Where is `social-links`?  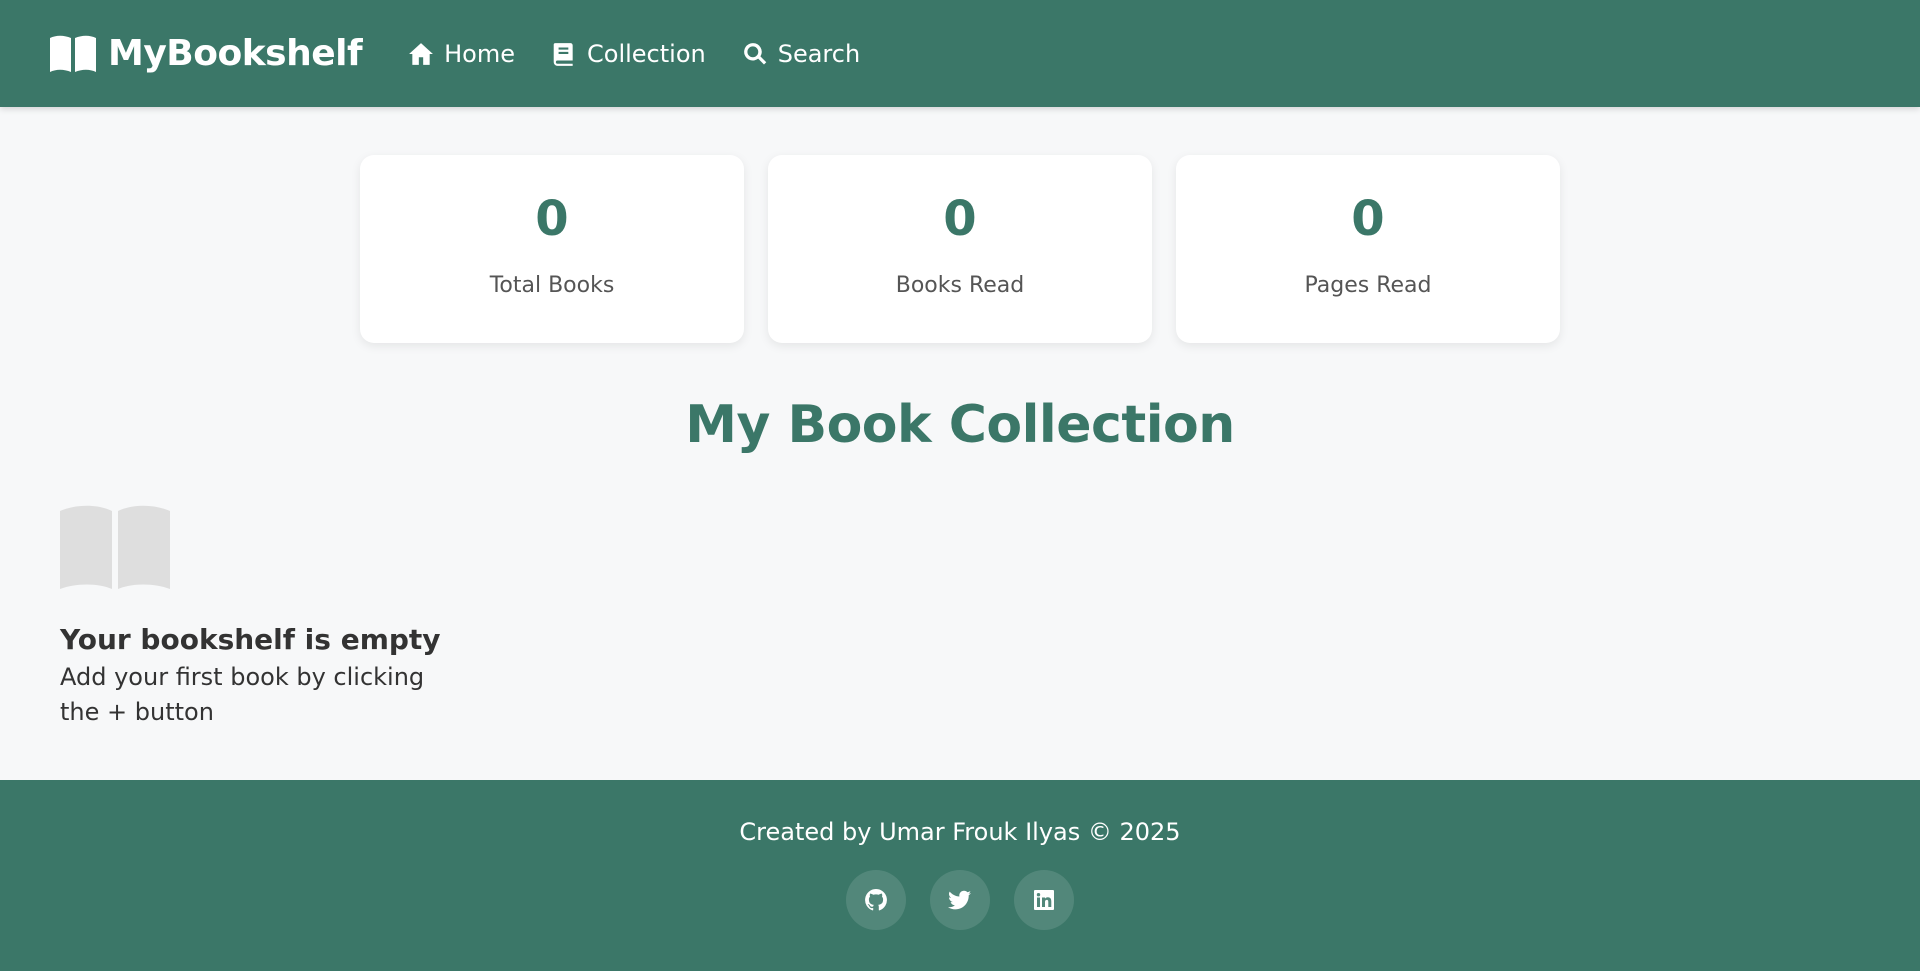 social-links is located at coordinates (960, 900).